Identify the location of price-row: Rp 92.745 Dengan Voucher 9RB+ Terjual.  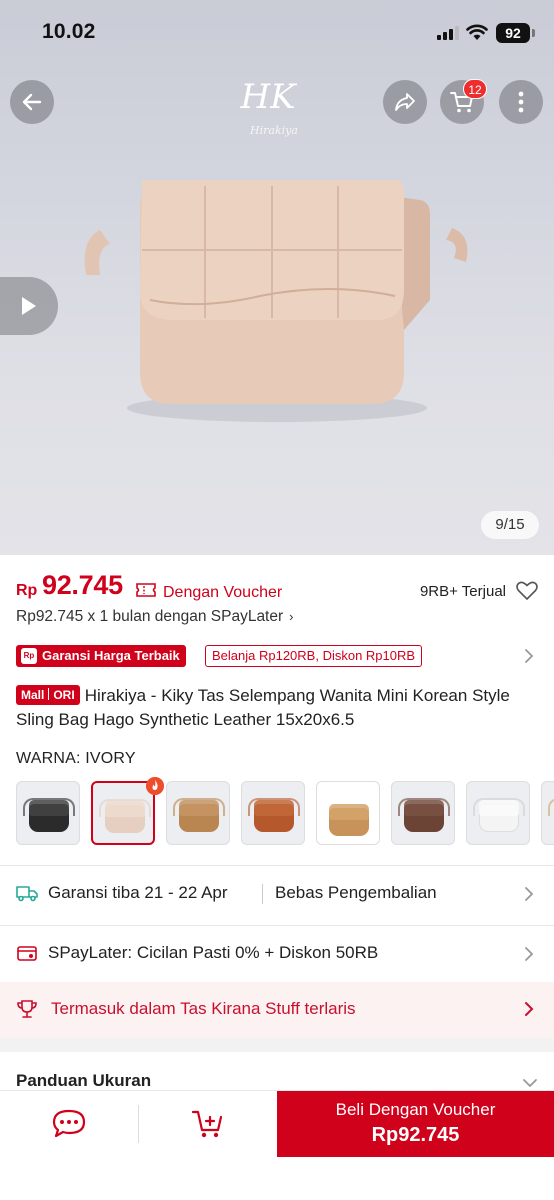
(277, 588).